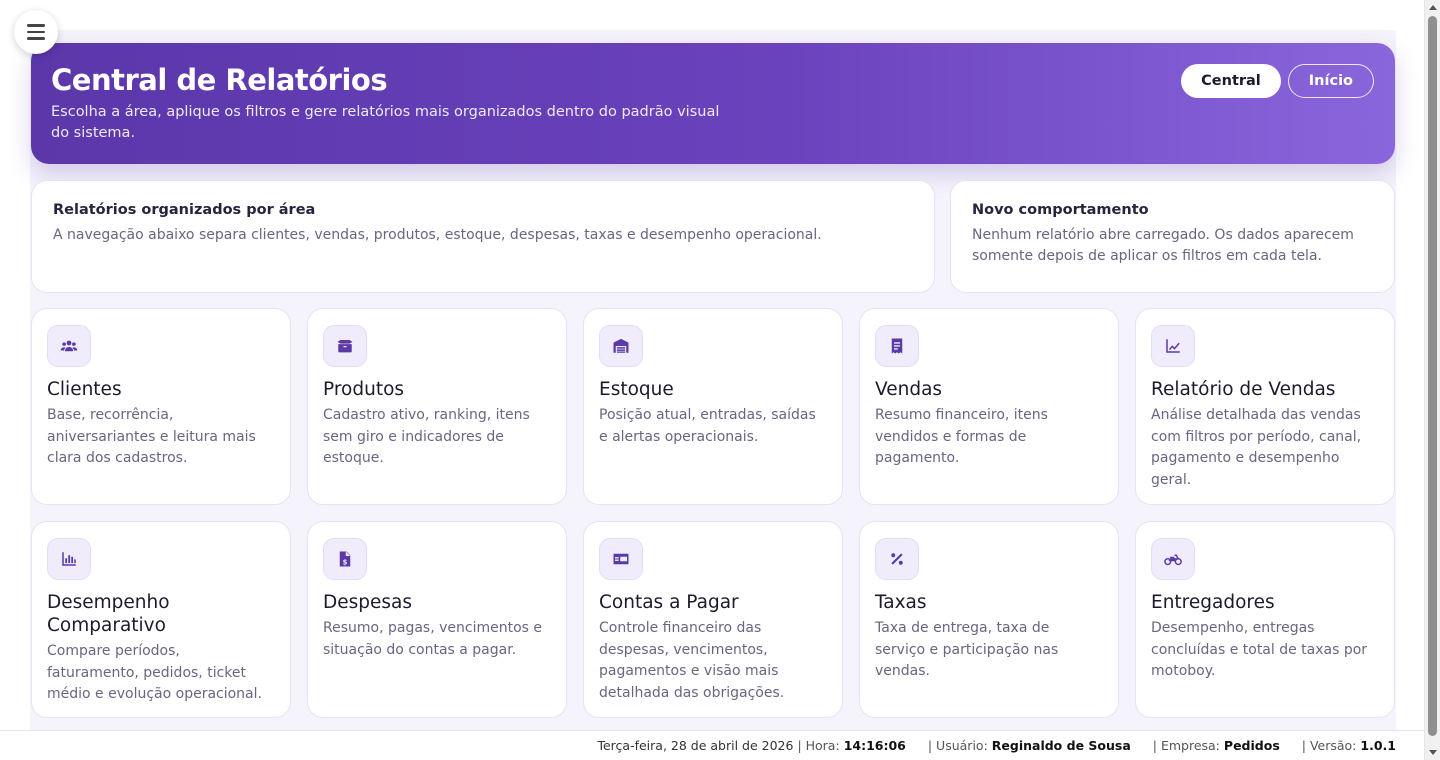 The width and height of the screenshot is (1440, 760). What do you see at coordinates (636, 389) in the screenshot?
I see `card-title: Estoque` at bounding box center [636, 389].